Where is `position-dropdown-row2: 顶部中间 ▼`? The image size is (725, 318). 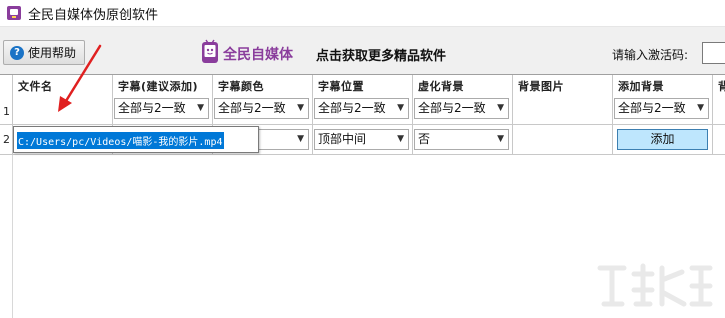 position-dropdown-row2: 顶部中间 ▼ is located at coordinates (361, 139).